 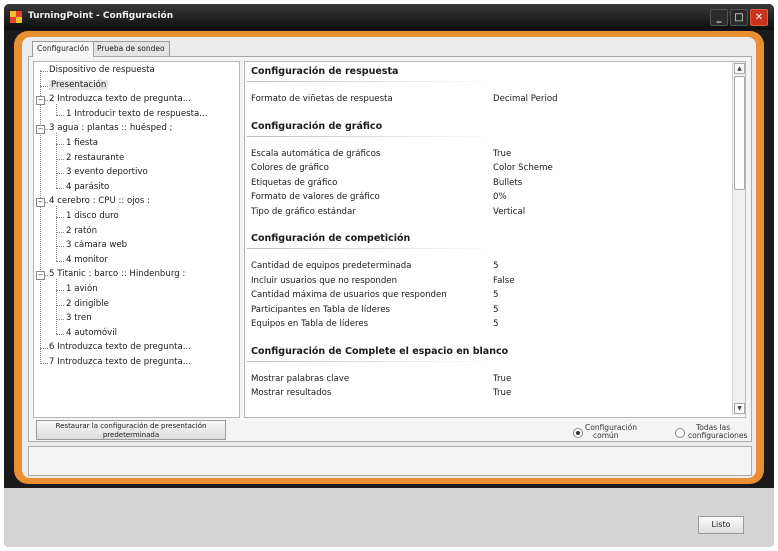 I want to click on tree-item-label: 5 Titanic : barco :: Hindenburg :, so click(x=117, y=274).